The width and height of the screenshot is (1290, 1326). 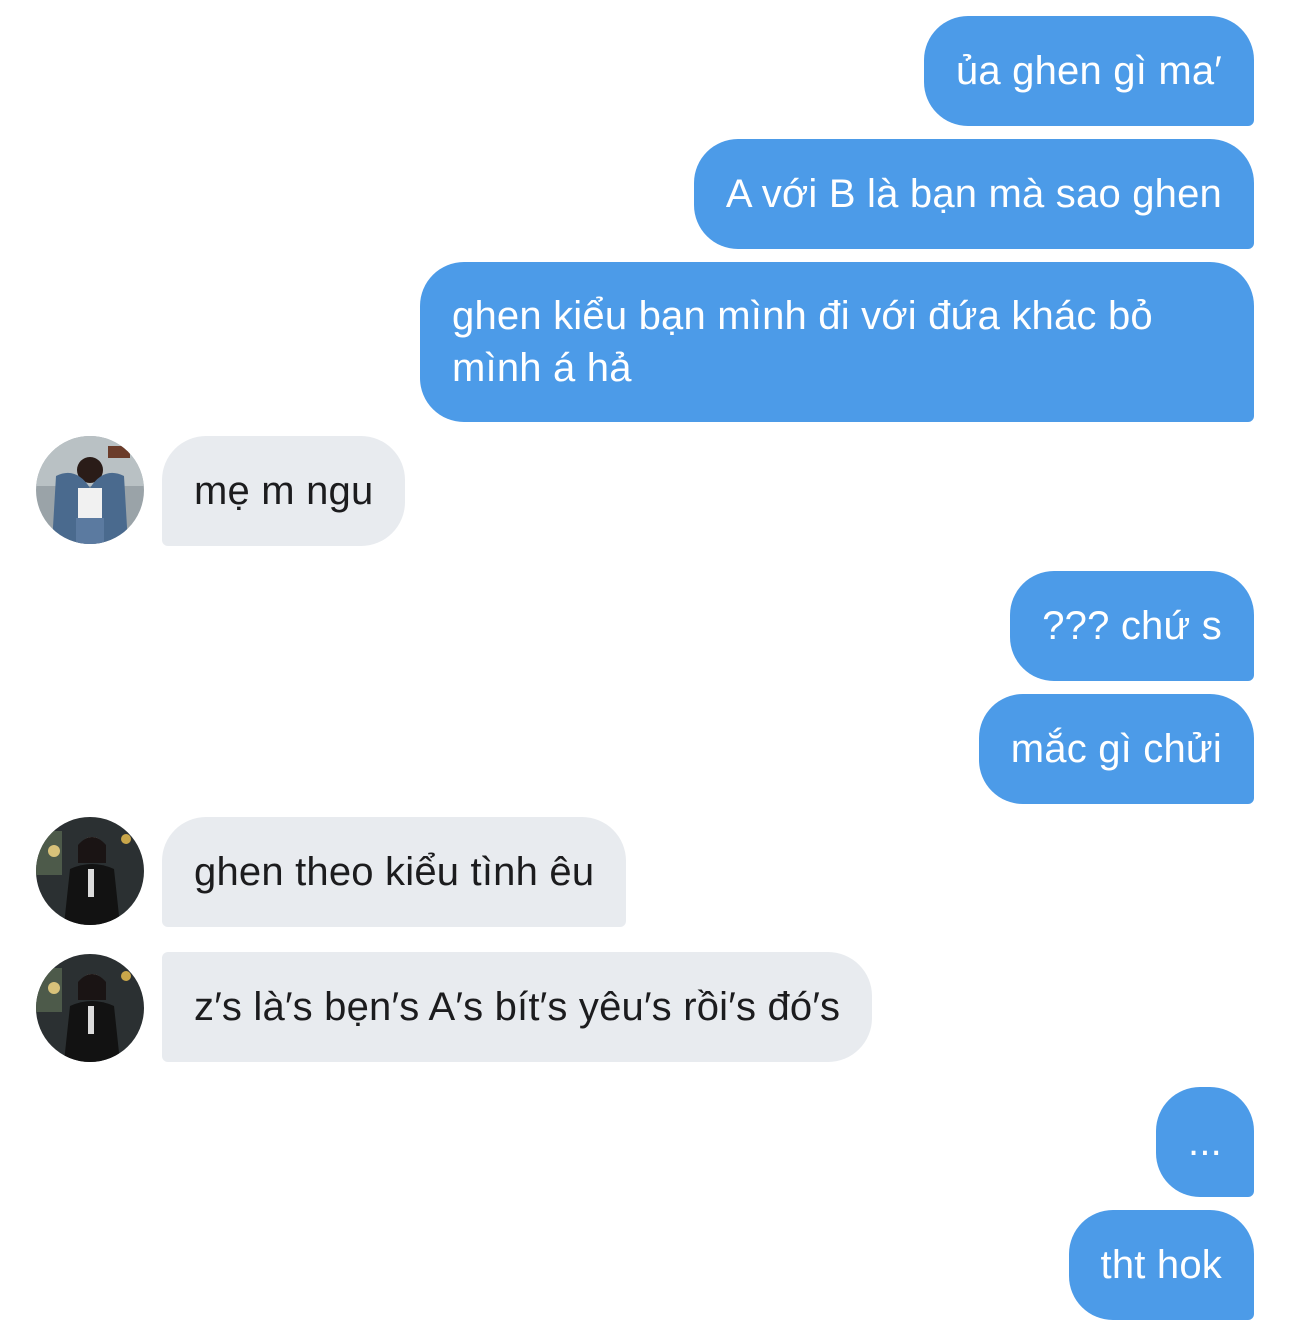 What do you see at coordinates (1116, 749) in the screenshot?
I see `outgoing-message: mắc gì chửi` at bounding box center [1116, 749].